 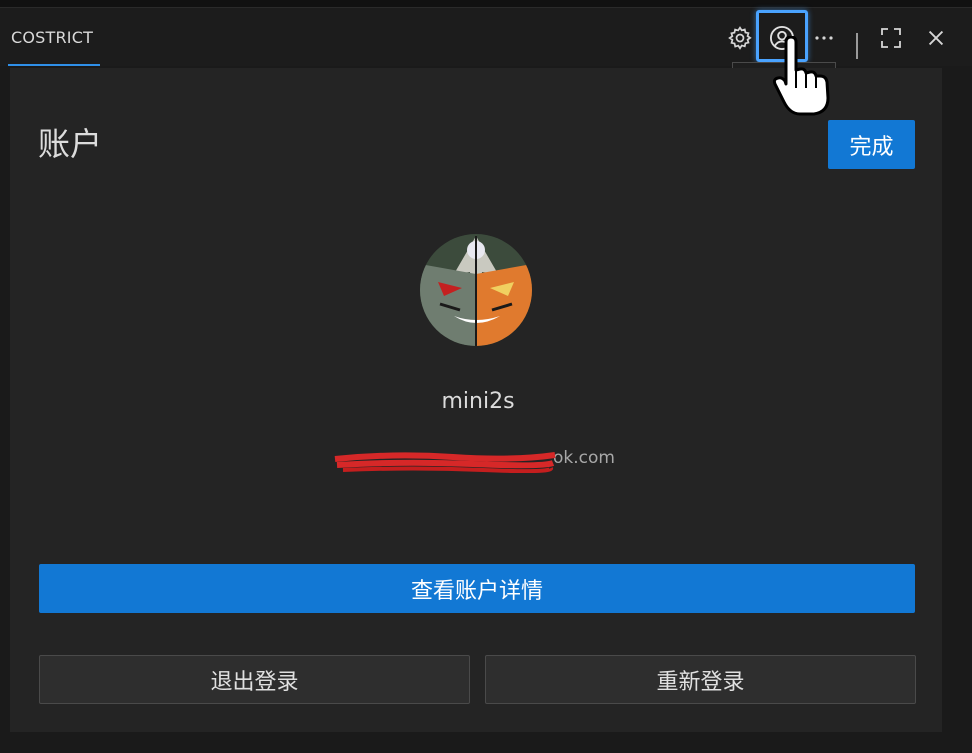 I want to click on username: mini2s, so click(x=478, y=401).